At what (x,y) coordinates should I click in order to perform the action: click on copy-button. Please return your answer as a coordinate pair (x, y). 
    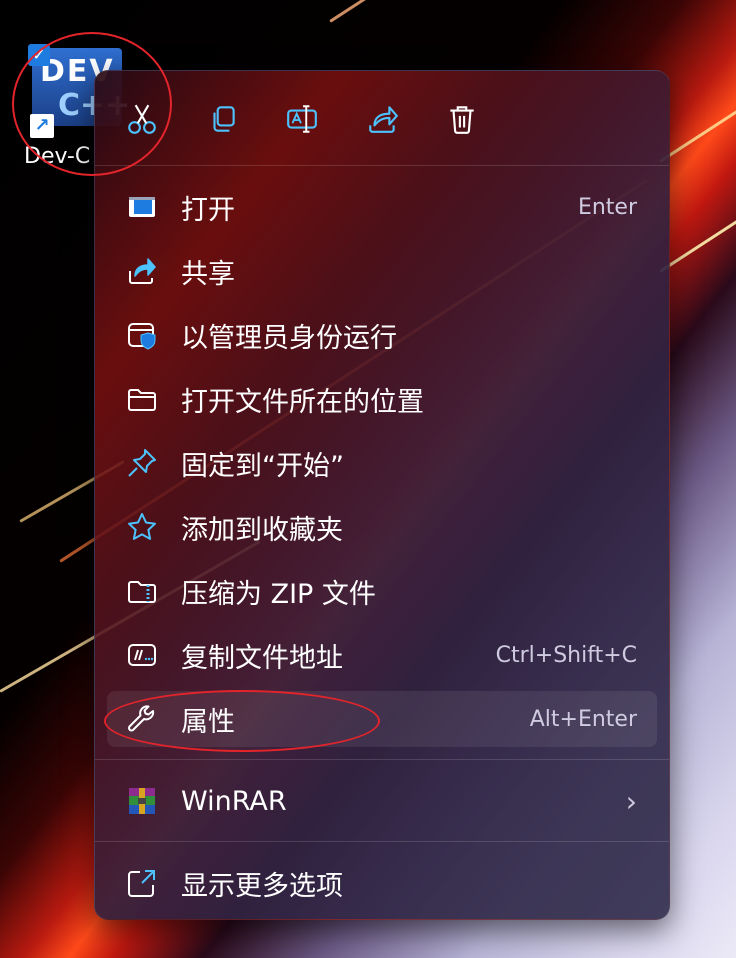
    Looking at the image, I should click on (223, 119).